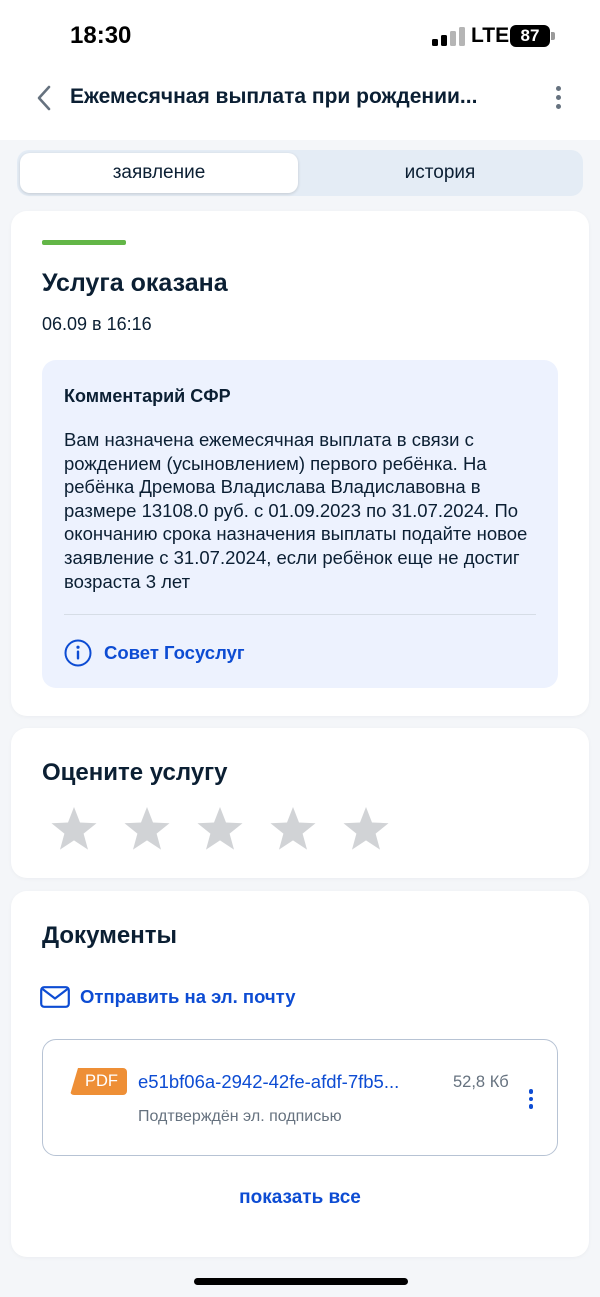 The height and width of the screenshot is (1297, 600). What do you see at coordinates (78, 653) in the screenshot?
I see `info-icon` at bounding box center [78, 653].